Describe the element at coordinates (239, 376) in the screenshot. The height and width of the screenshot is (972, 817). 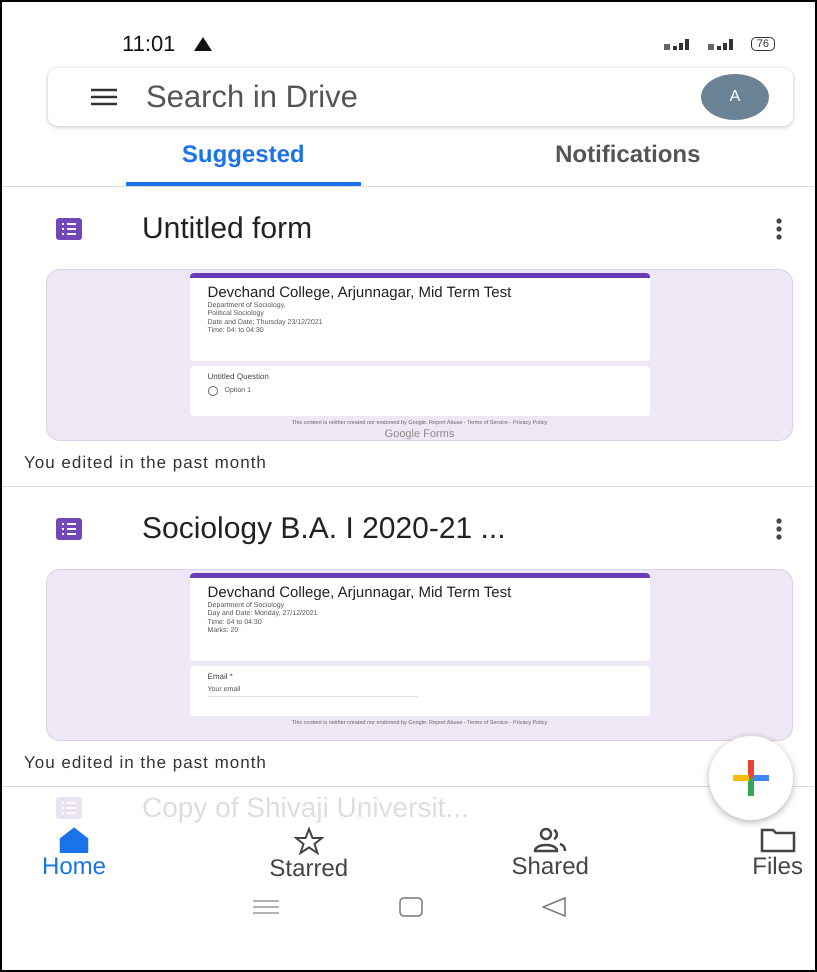
I see `question-label: Untitled Question` at that location.